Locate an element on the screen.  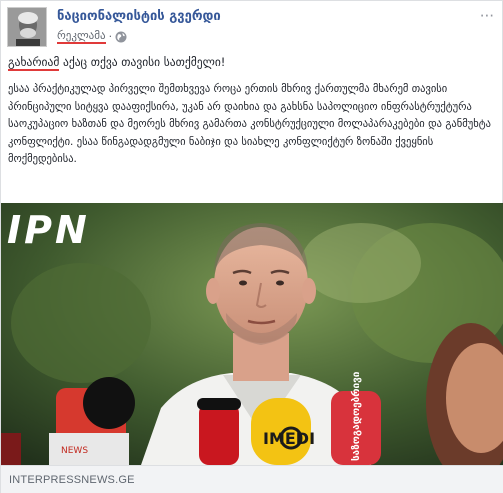
sponsored-label: რეკლამა is located at coordinates (81, 36).